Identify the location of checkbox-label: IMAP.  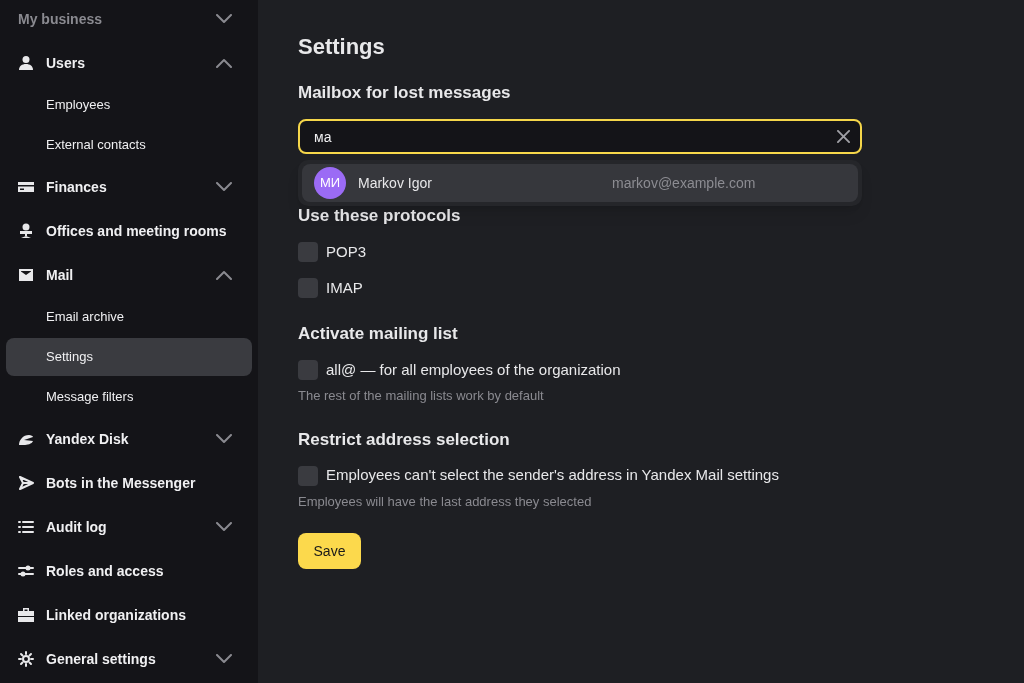
(344, 287).